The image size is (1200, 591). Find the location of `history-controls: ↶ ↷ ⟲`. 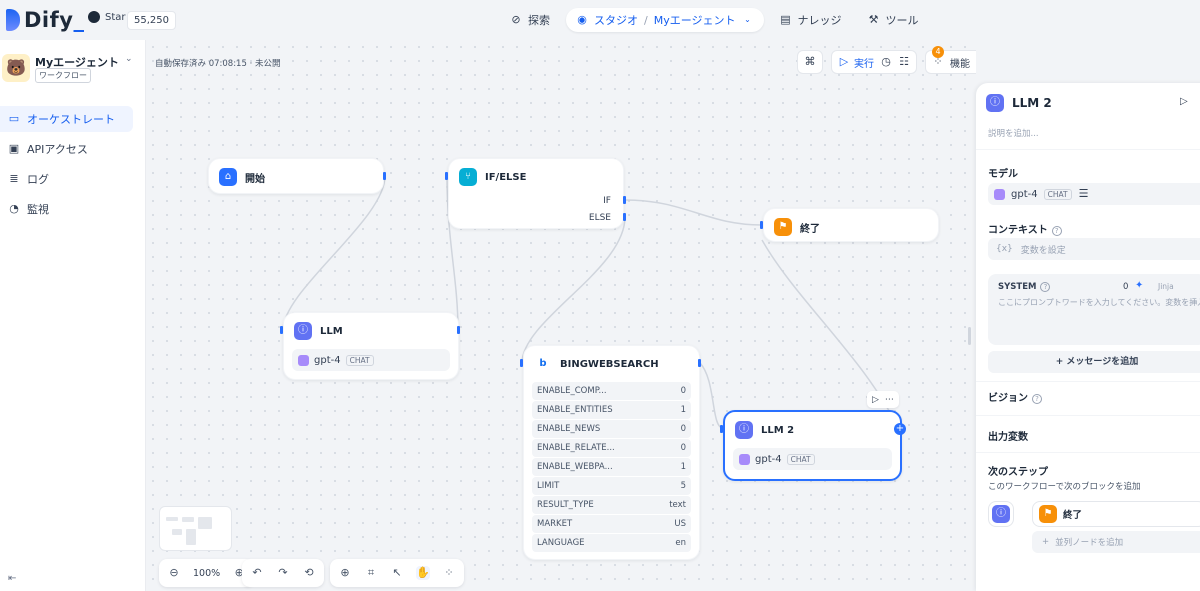

history-controls: ↶ ↷ ⟲ is located at coordinates (283, 573).